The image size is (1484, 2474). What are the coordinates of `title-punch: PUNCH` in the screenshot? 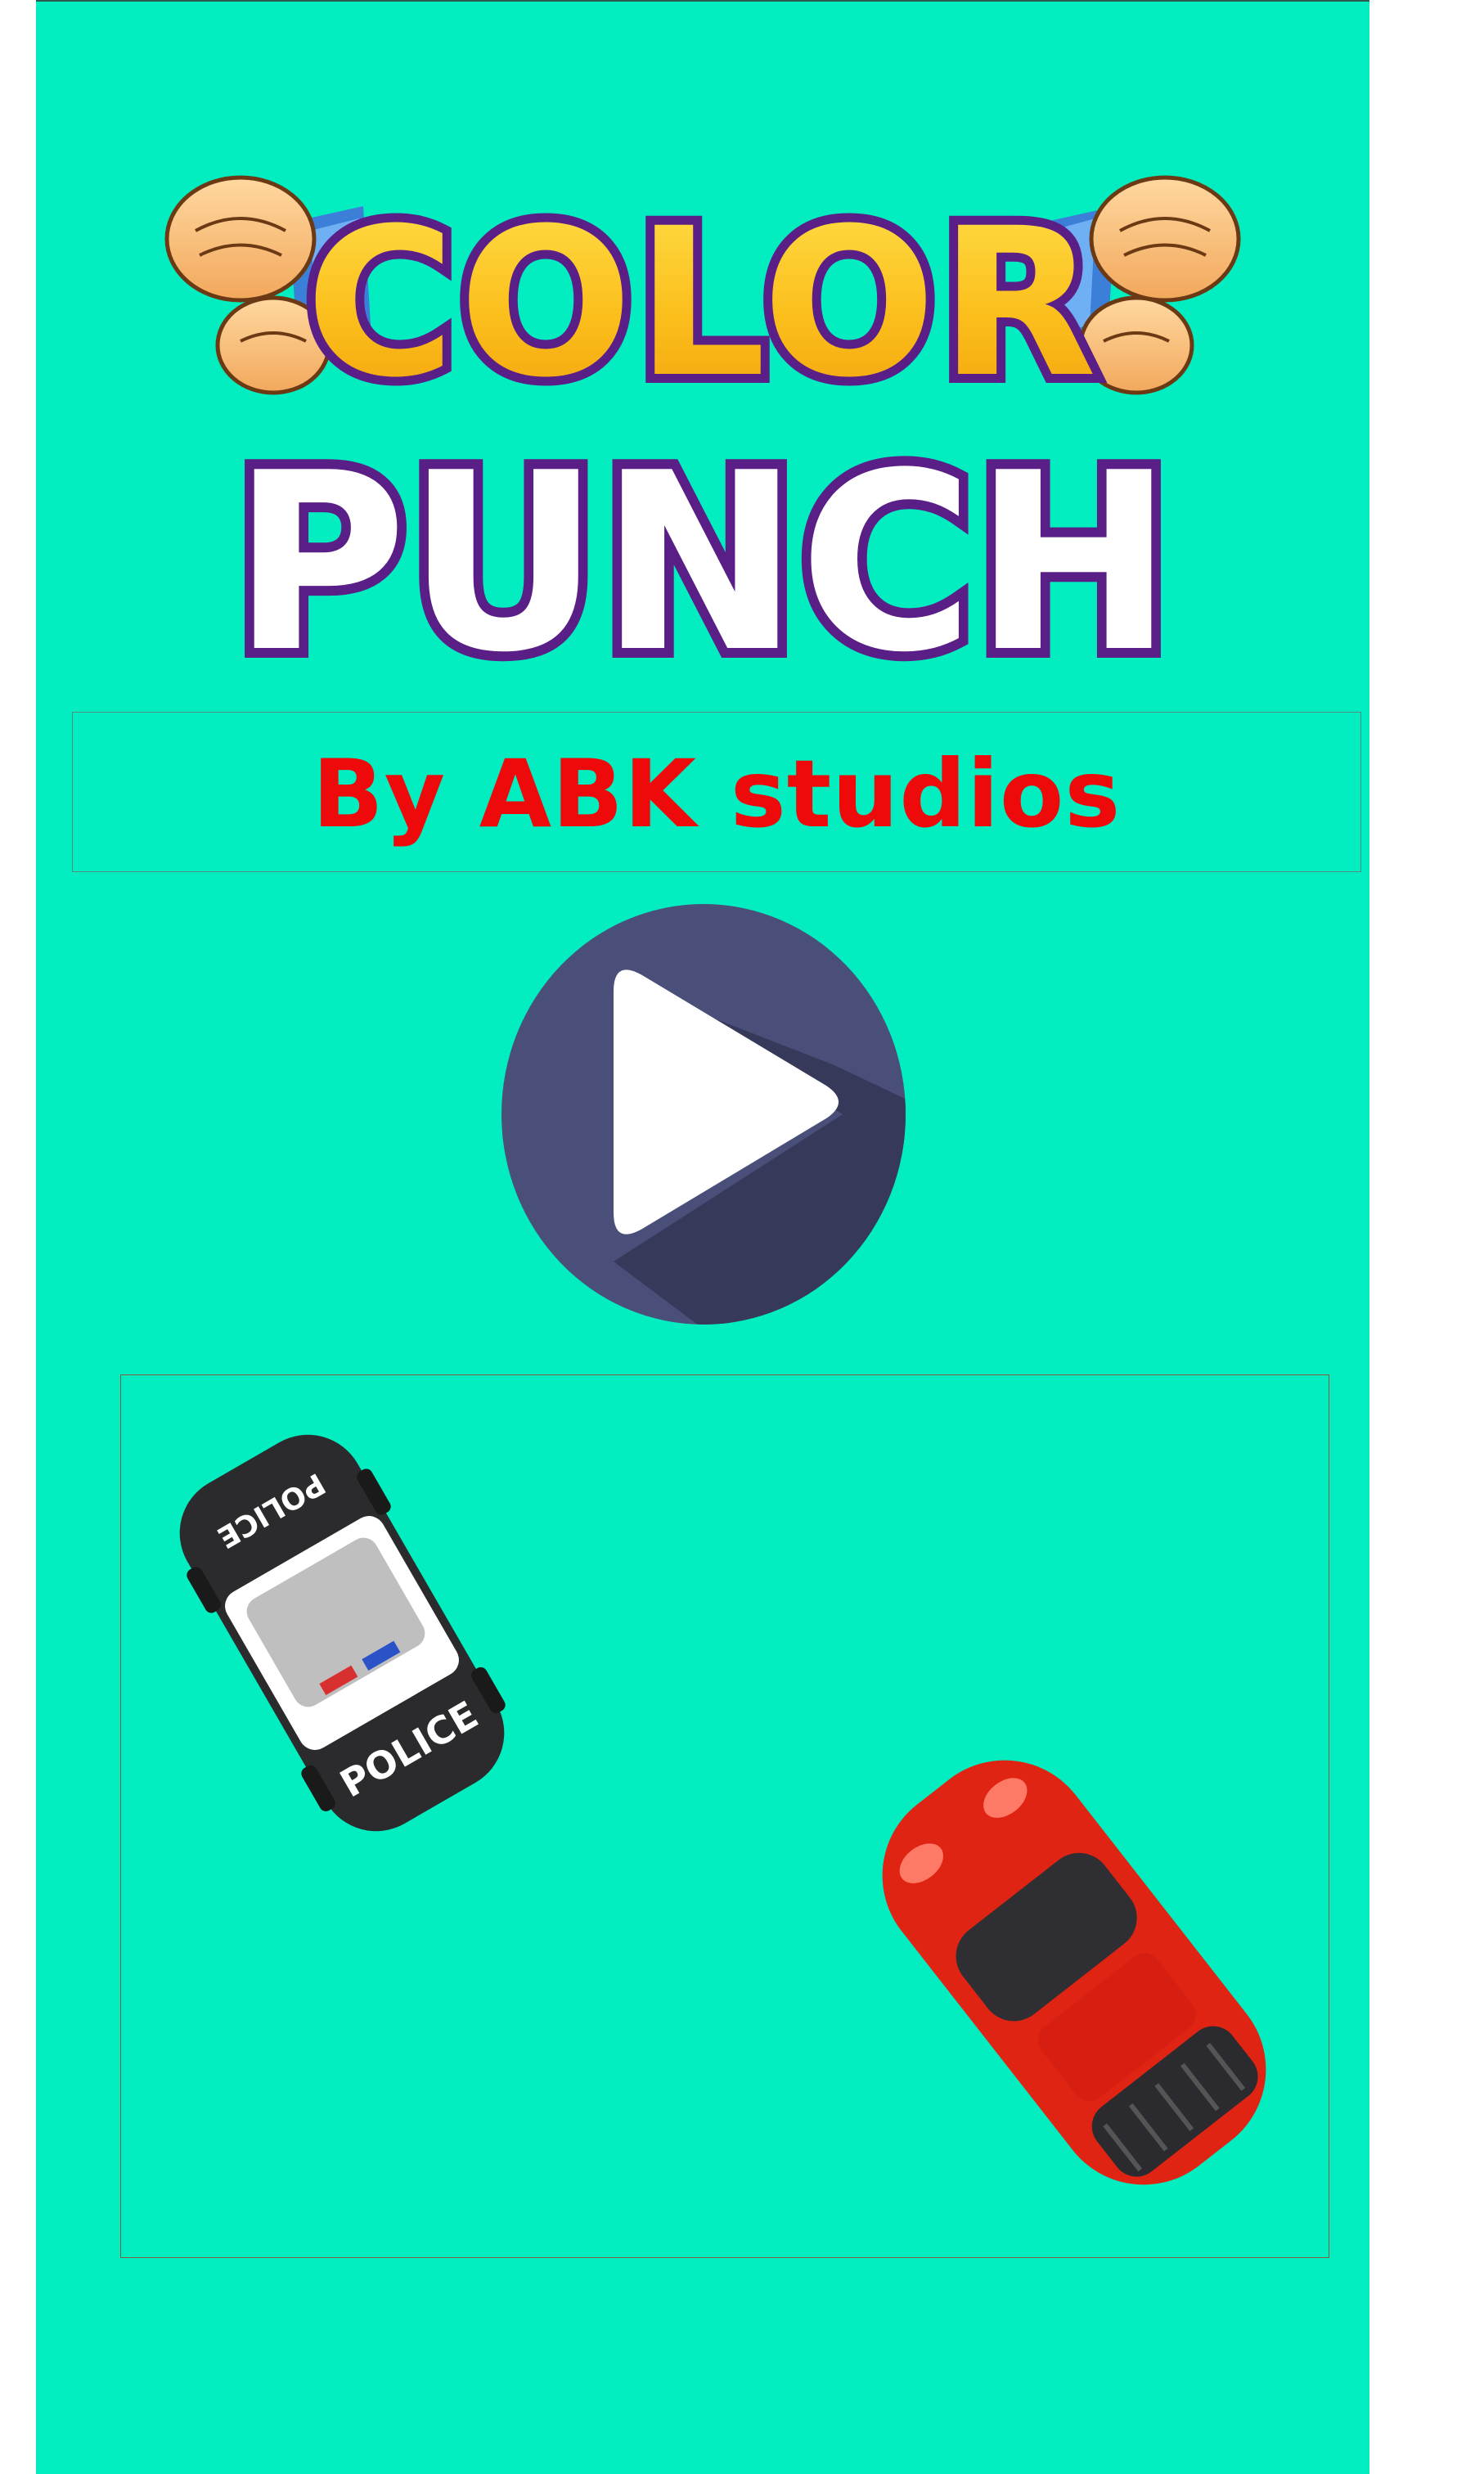 It's located at (702, 555).